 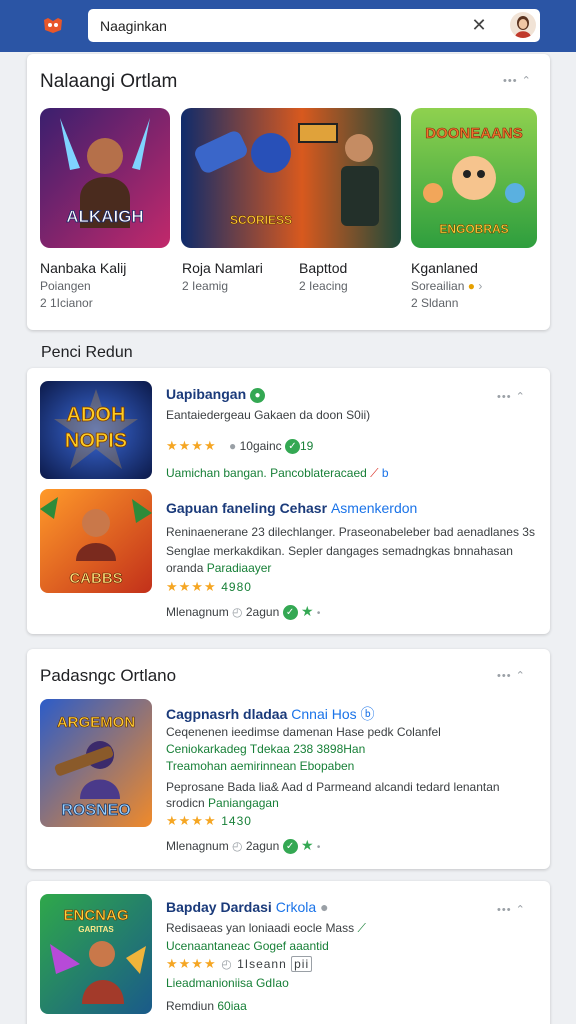 What do you see at coordinates (95, 578) in the screenshot?
I see `game-art-text: CABBS` at bounding box center [95, 578].